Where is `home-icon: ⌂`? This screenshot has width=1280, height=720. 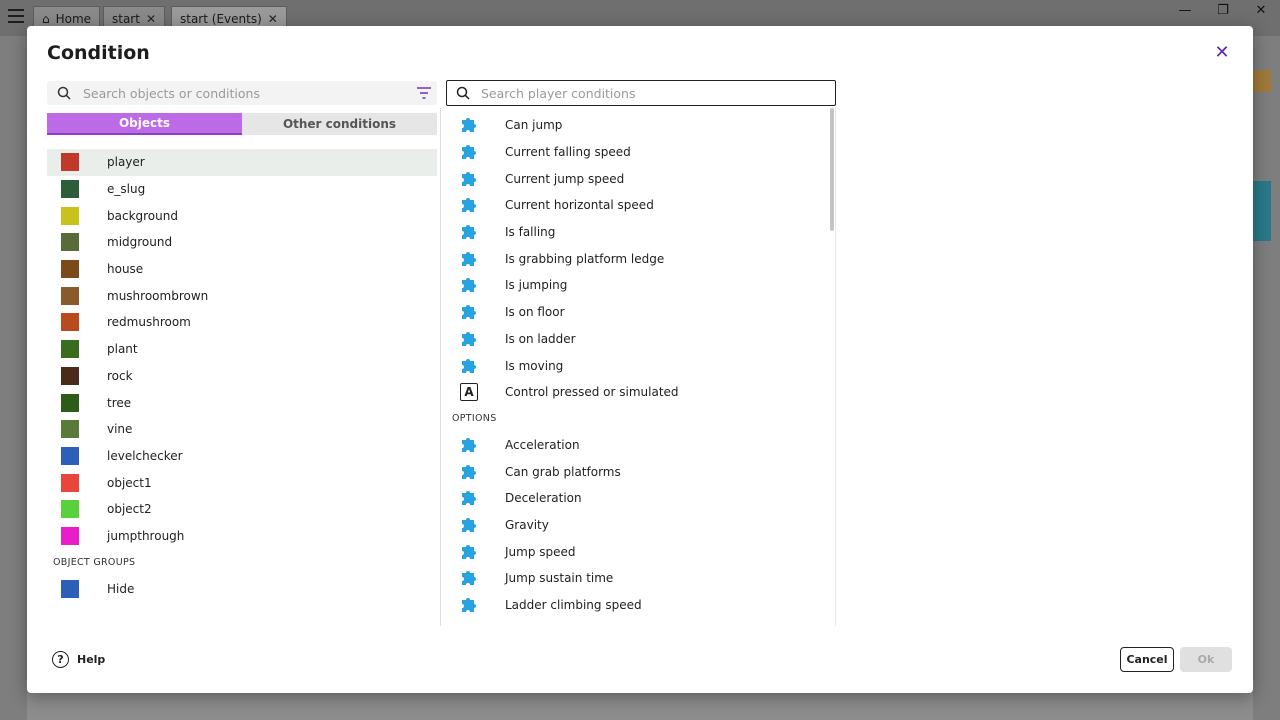 home-icon: ⌂ is located at coordinates (46, 18).